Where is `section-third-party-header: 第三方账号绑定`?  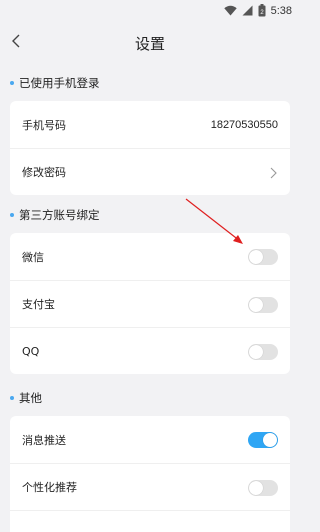
section-third-party-header: 第三方账号绑定 is located at coordinates (55, 215).